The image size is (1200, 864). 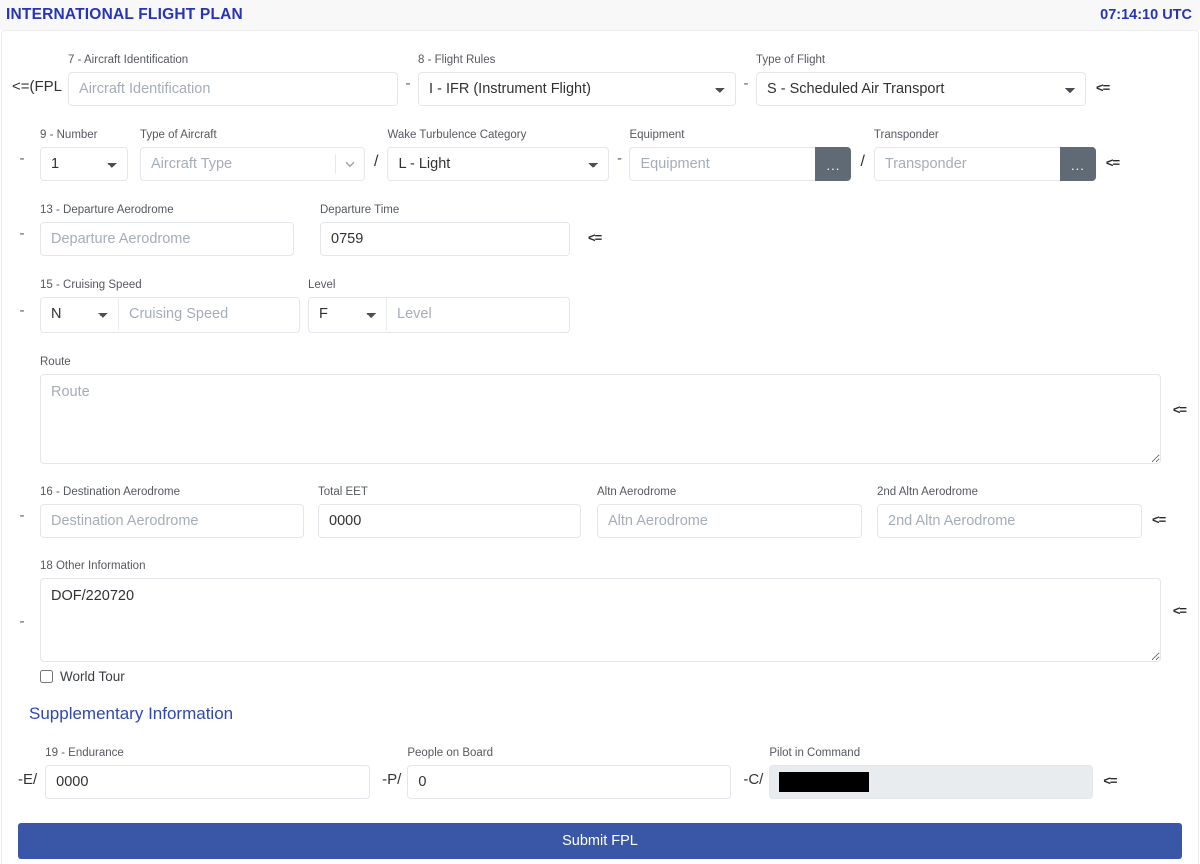 I want to click on field-wake-turbulence: Wake Turbulence Category L - Light, so click(x=498, y=154).